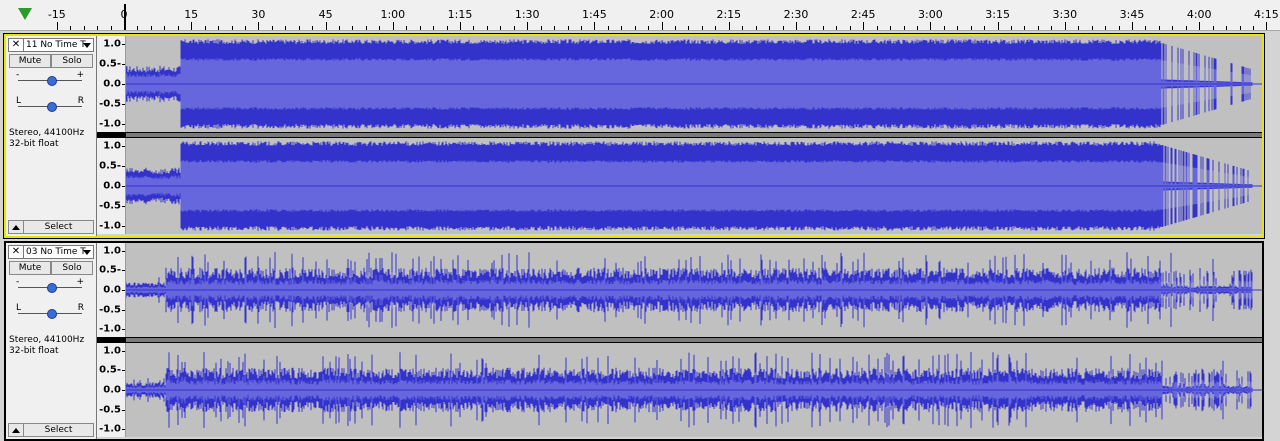 The image size is (1280, 441). I want to click on ruler-label: 3:15, so click(997, 14).